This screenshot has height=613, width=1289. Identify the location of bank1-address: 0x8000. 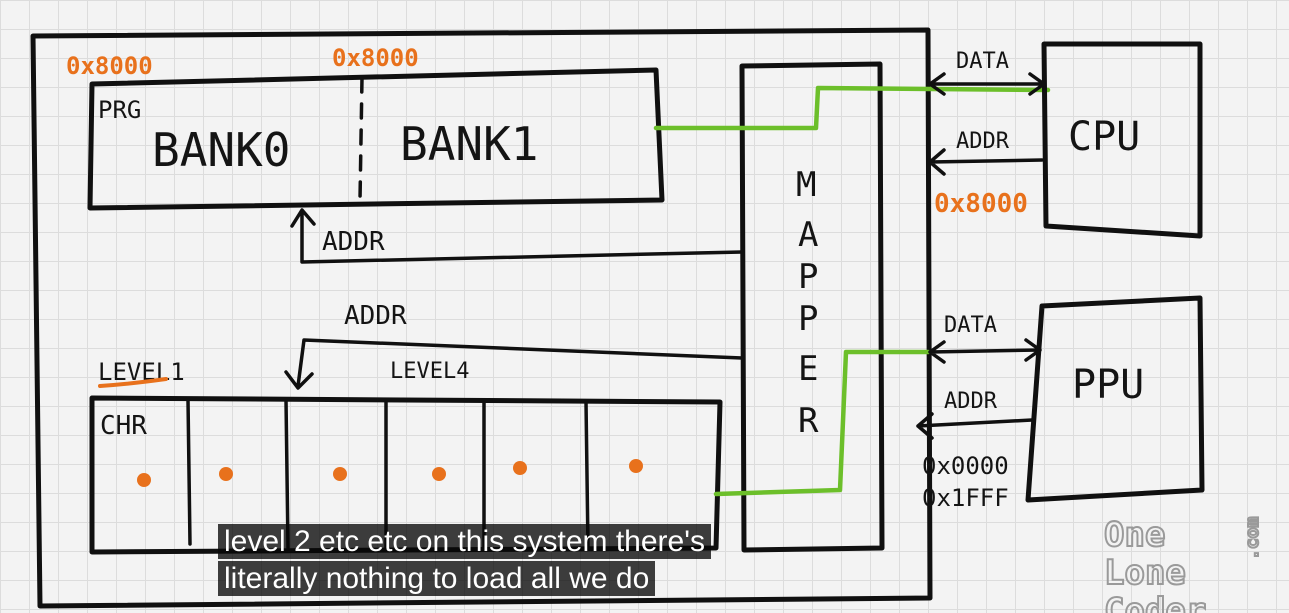
(375, 58).